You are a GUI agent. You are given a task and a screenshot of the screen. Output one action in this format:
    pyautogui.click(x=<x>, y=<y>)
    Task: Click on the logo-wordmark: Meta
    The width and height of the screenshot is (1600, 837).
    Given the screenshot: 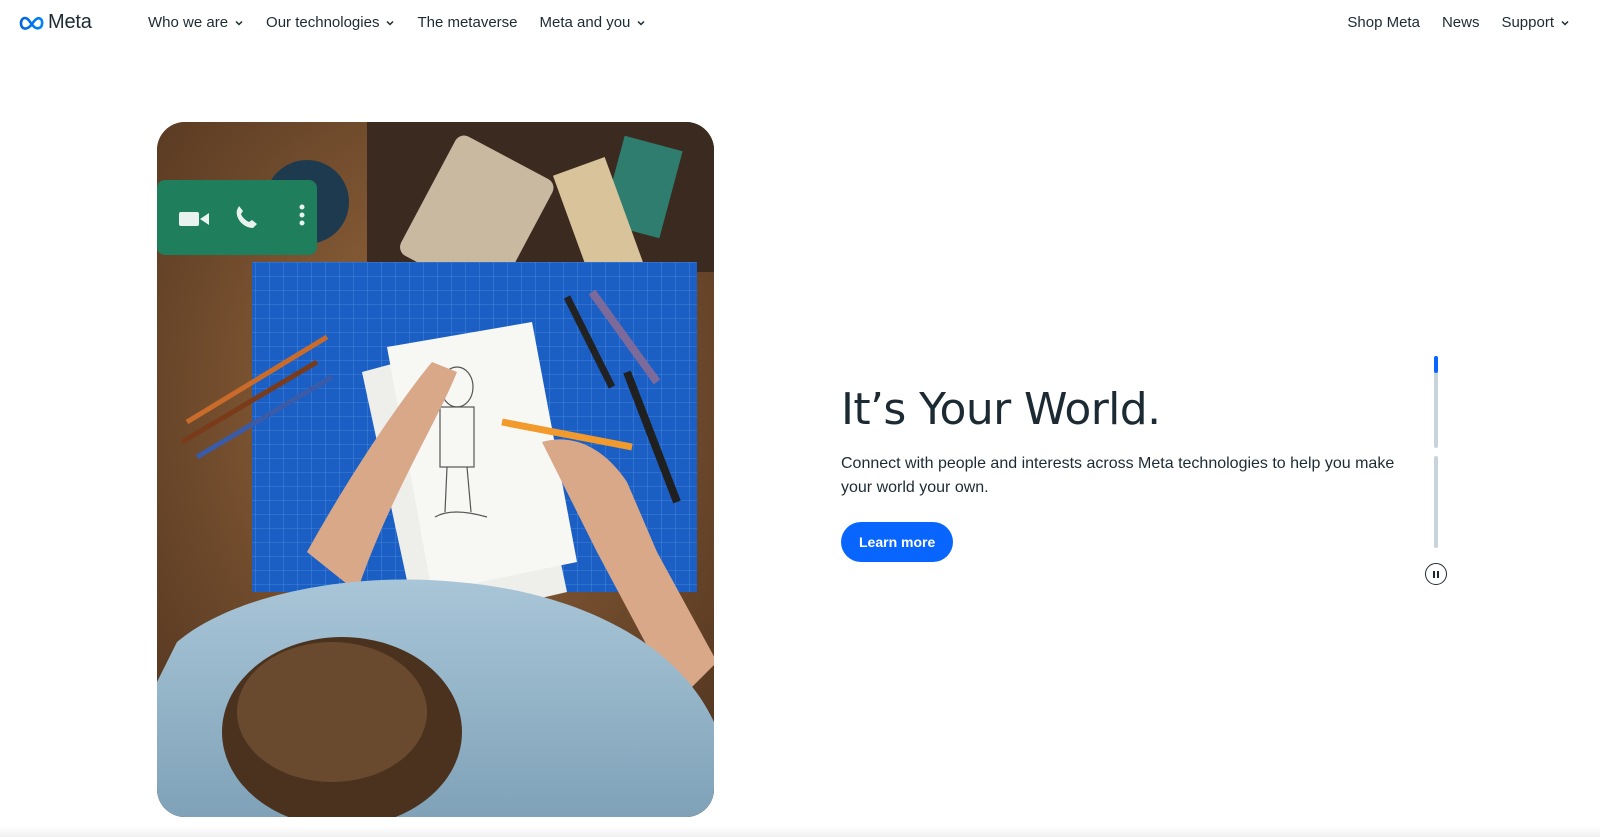 What is the action you would take?
    pyautogui.click(x=70, y=22)
    